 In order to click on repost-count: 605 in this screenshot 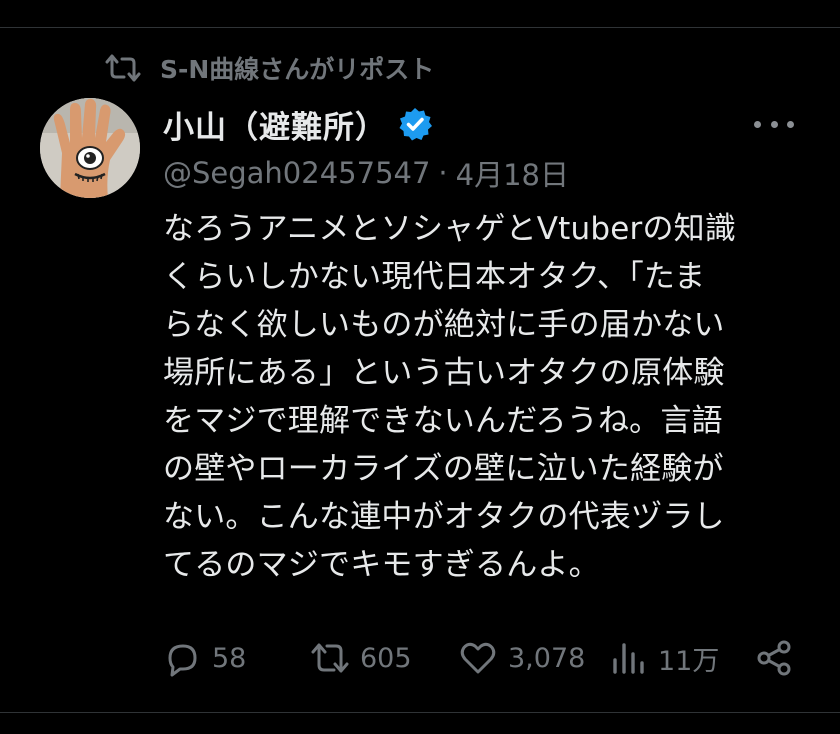, I will do `click(386, 658)`.